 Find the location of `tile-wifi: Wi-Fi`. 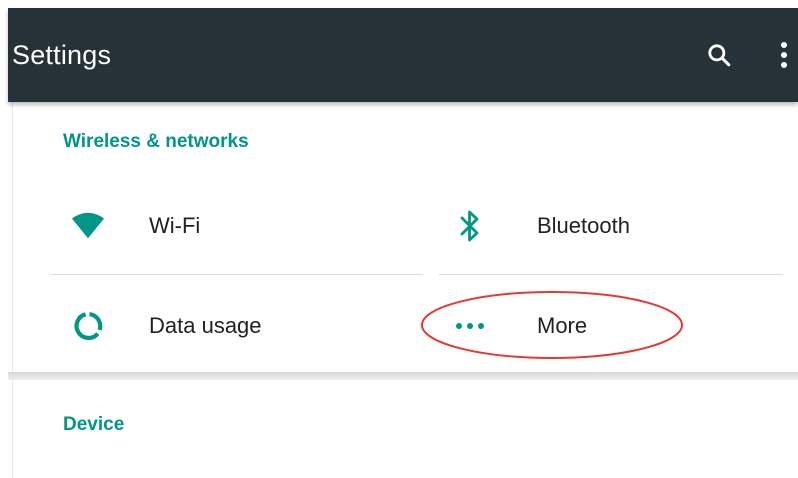

tile-wifi: Wi-Fi is located at coordinates (237, 225).